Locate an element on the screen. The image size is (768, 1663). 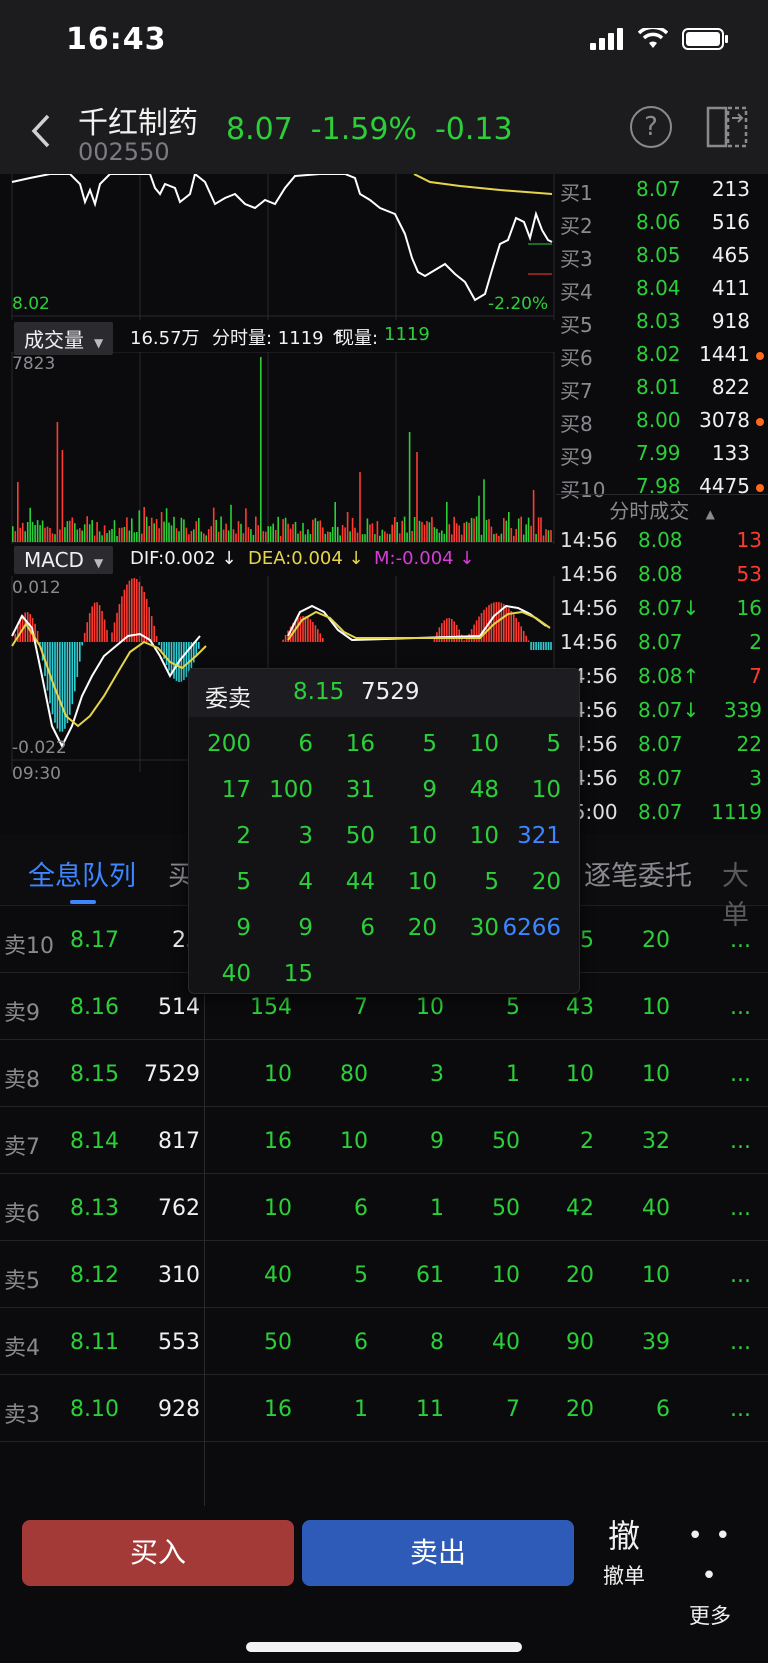
order-book-price: 8.06 is located at coordinates (658, 222).